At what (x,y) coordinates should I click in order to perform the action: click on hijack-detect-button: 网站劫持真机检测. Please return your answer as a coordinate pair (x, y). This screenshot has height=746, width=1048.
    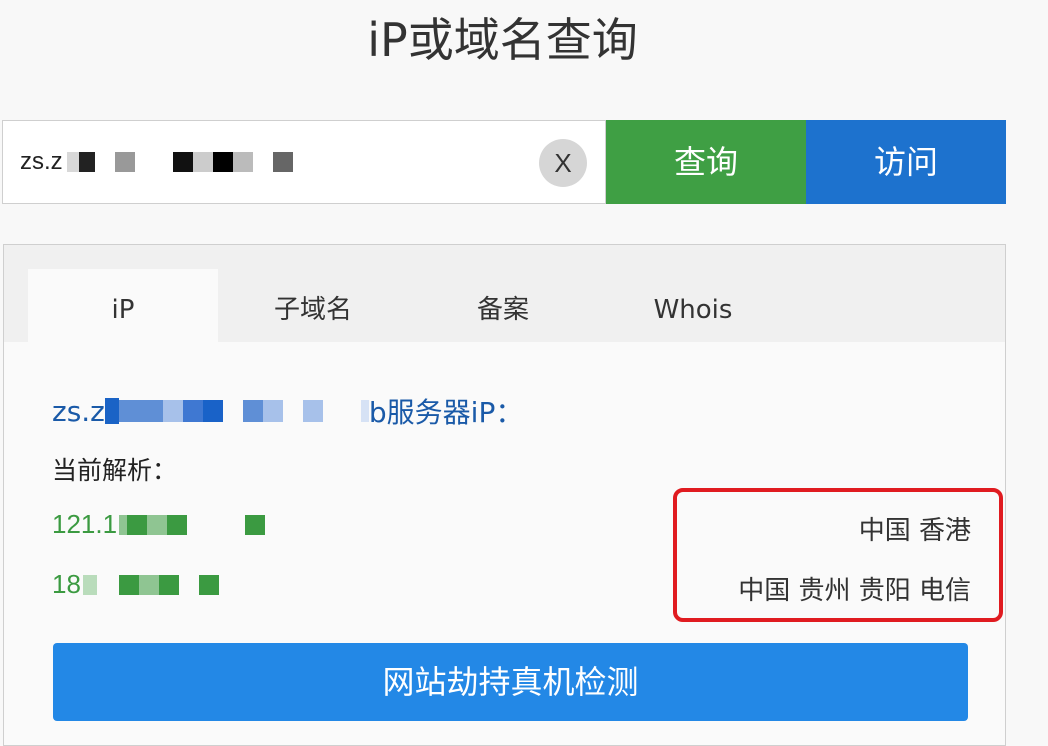
    Looking at the image, I should click on (510, 682).